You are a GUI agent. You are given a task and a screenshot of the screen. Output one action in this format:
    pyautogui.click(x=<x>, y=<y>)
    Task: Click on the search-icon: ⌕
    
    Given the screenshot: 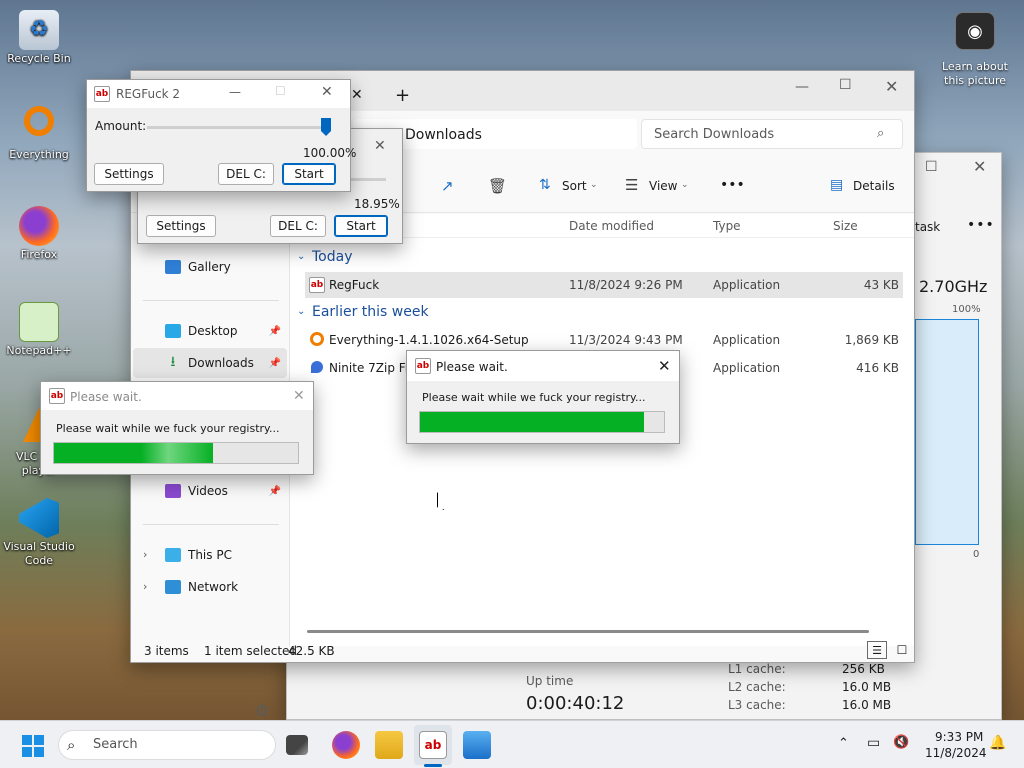 What is the action you would take?
    pyautogui.click(x=880, y=133)
    